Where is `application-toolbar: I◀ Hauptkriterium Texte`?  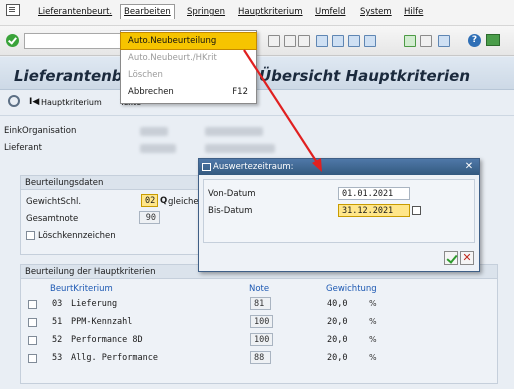
application-toolbar: I◀ Hauptkriterium Texte is located at coordinates (257, 103).